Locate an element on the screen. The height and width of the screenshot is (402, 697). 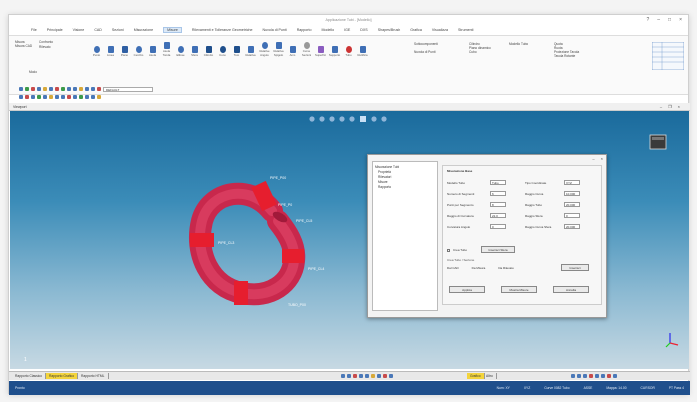
minimize-icon: – is located at coordinates (661, 106).